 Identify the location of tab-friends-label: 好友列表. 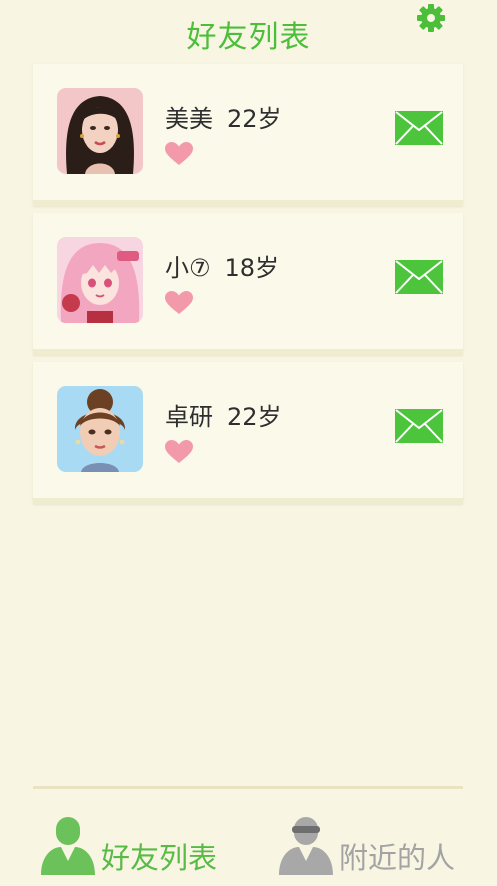
(159, 858).